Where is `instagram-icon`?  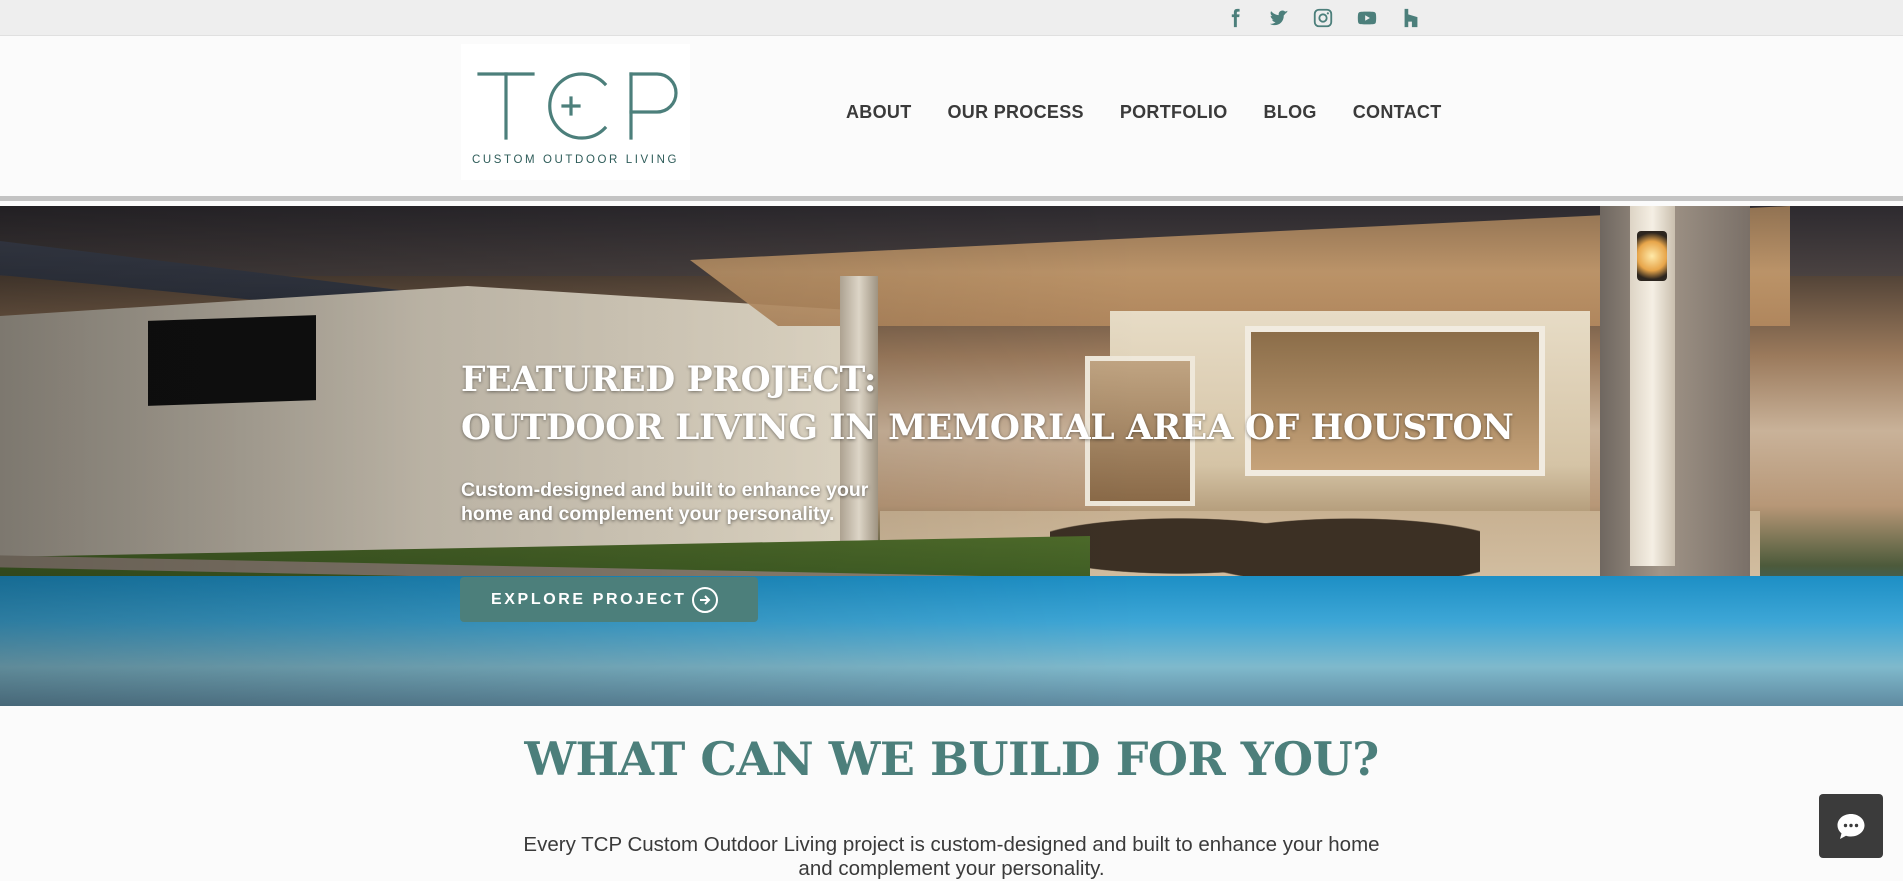 instagram-icon is located at coordinates (1323, 18).